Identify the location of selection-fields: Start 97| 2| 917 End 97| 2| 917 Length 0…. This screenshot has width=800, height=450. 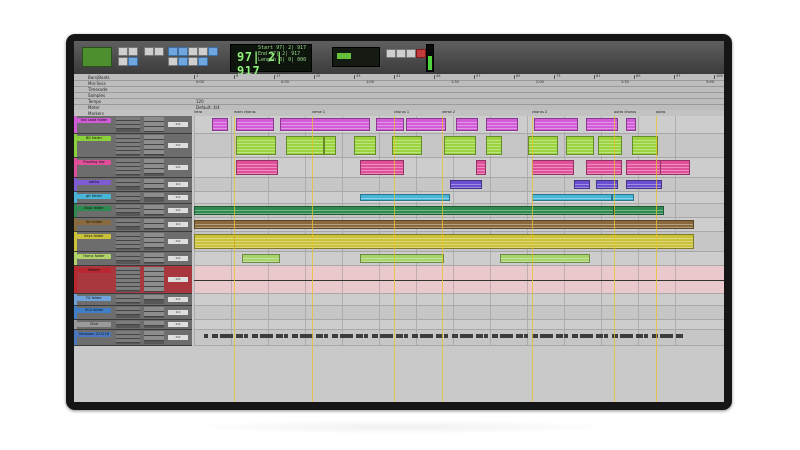
(282, 54).